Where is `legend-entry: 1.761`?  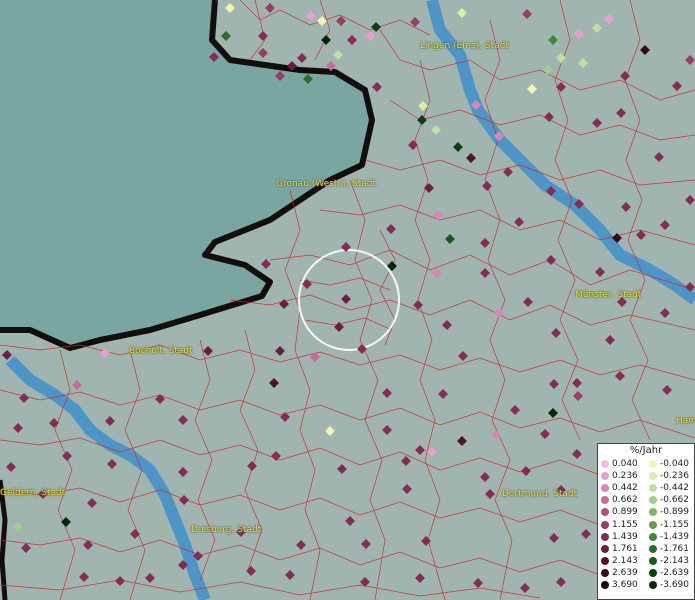 legend-entry: 1.761 is located at coordinates (622, 549).